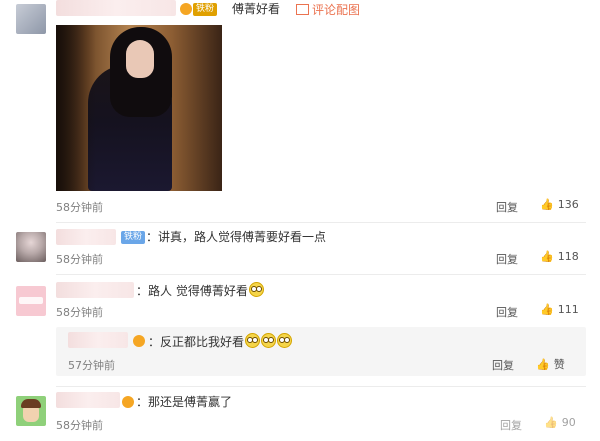 The width and height of the screenshot is (600, 441). I want to click on photo-dark-edge, so click(76, 108).